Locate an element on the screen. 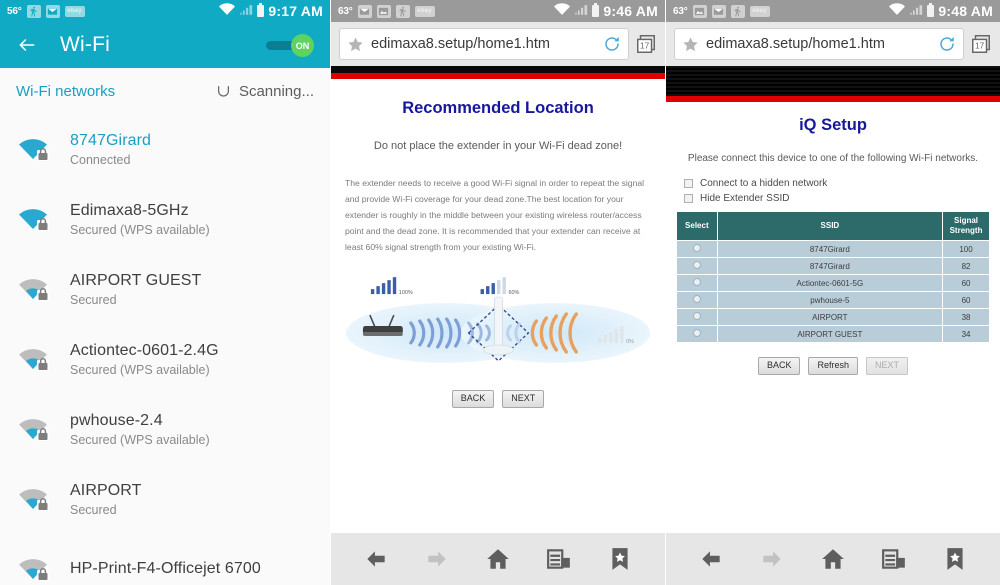 This screenshot has width=1000, height=585. wifi-network-item: 8747Girard Connected is located at coordinates (165, 149).